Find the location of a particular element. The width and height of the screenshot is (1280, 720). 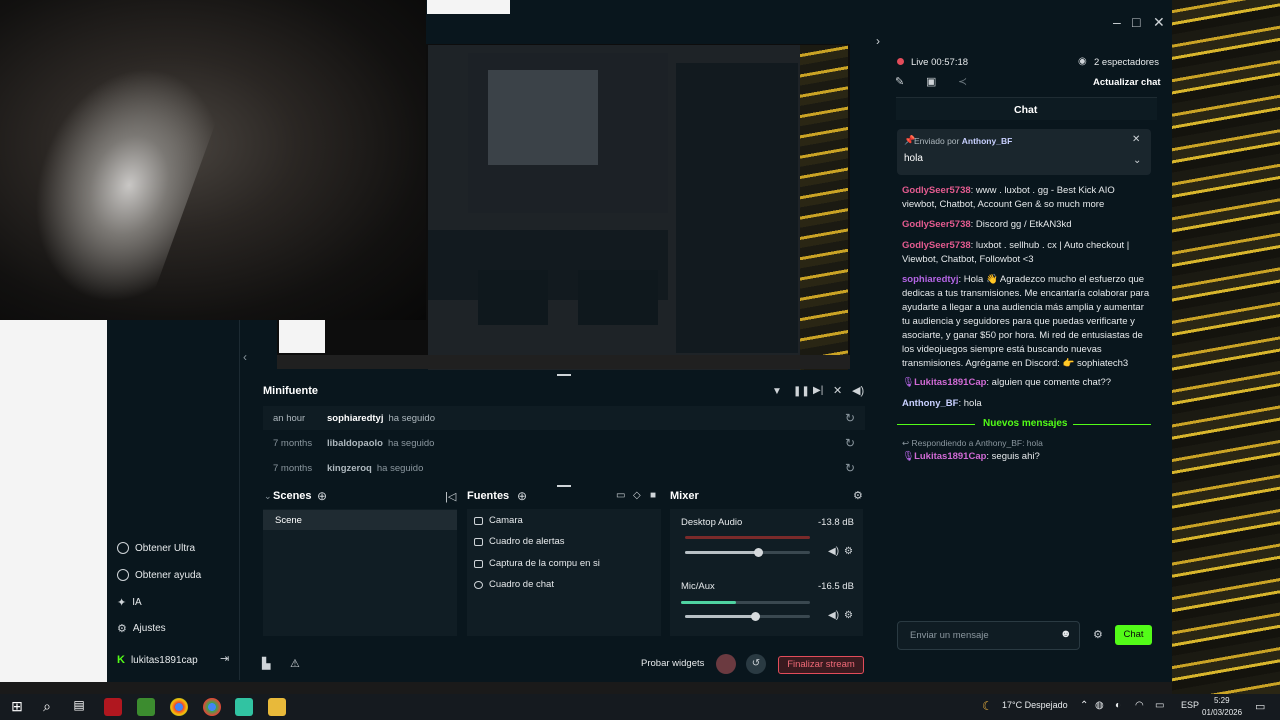

volume-icon: ◀) is located at coordinates (858, 390).